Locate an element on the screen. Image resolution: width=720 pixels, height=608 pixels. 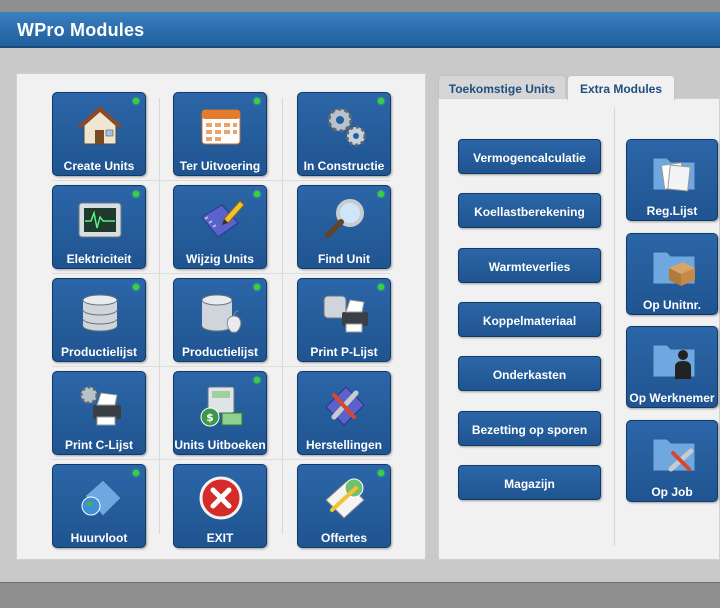
tile-label: Print C-Lijst is located at coordinates (99, 445).